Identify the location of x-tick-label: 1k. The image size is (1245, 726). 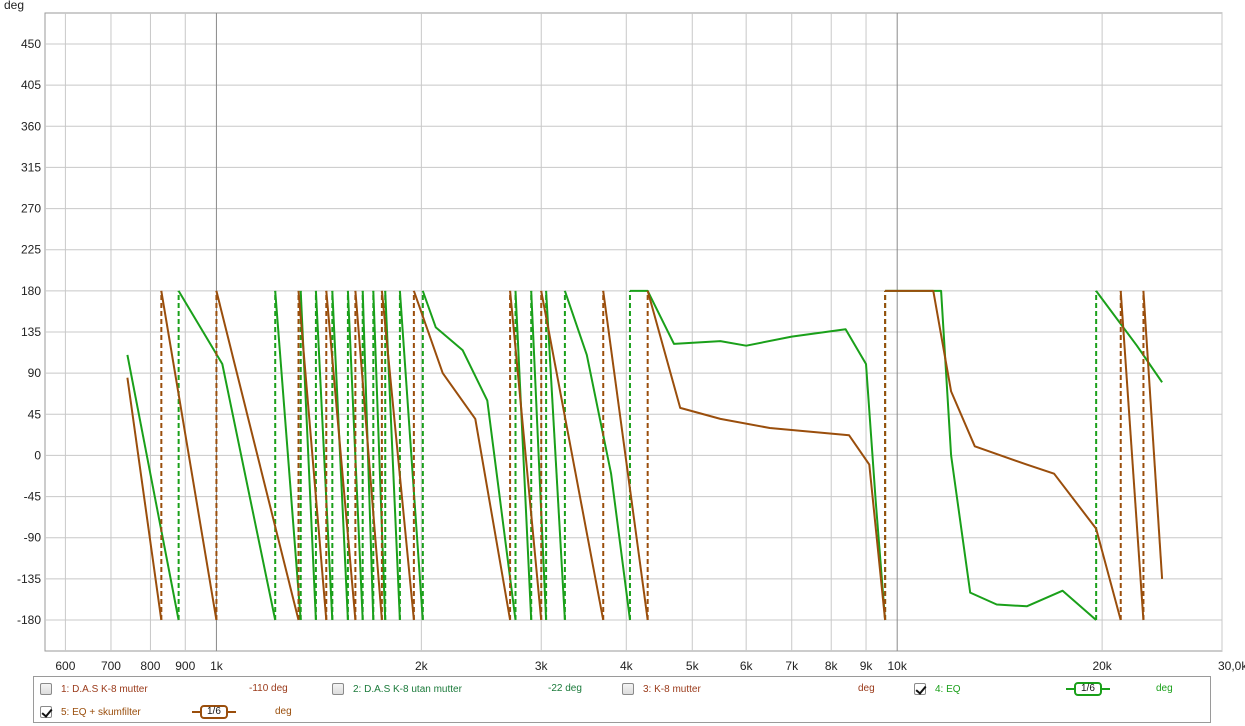
(217, 666).